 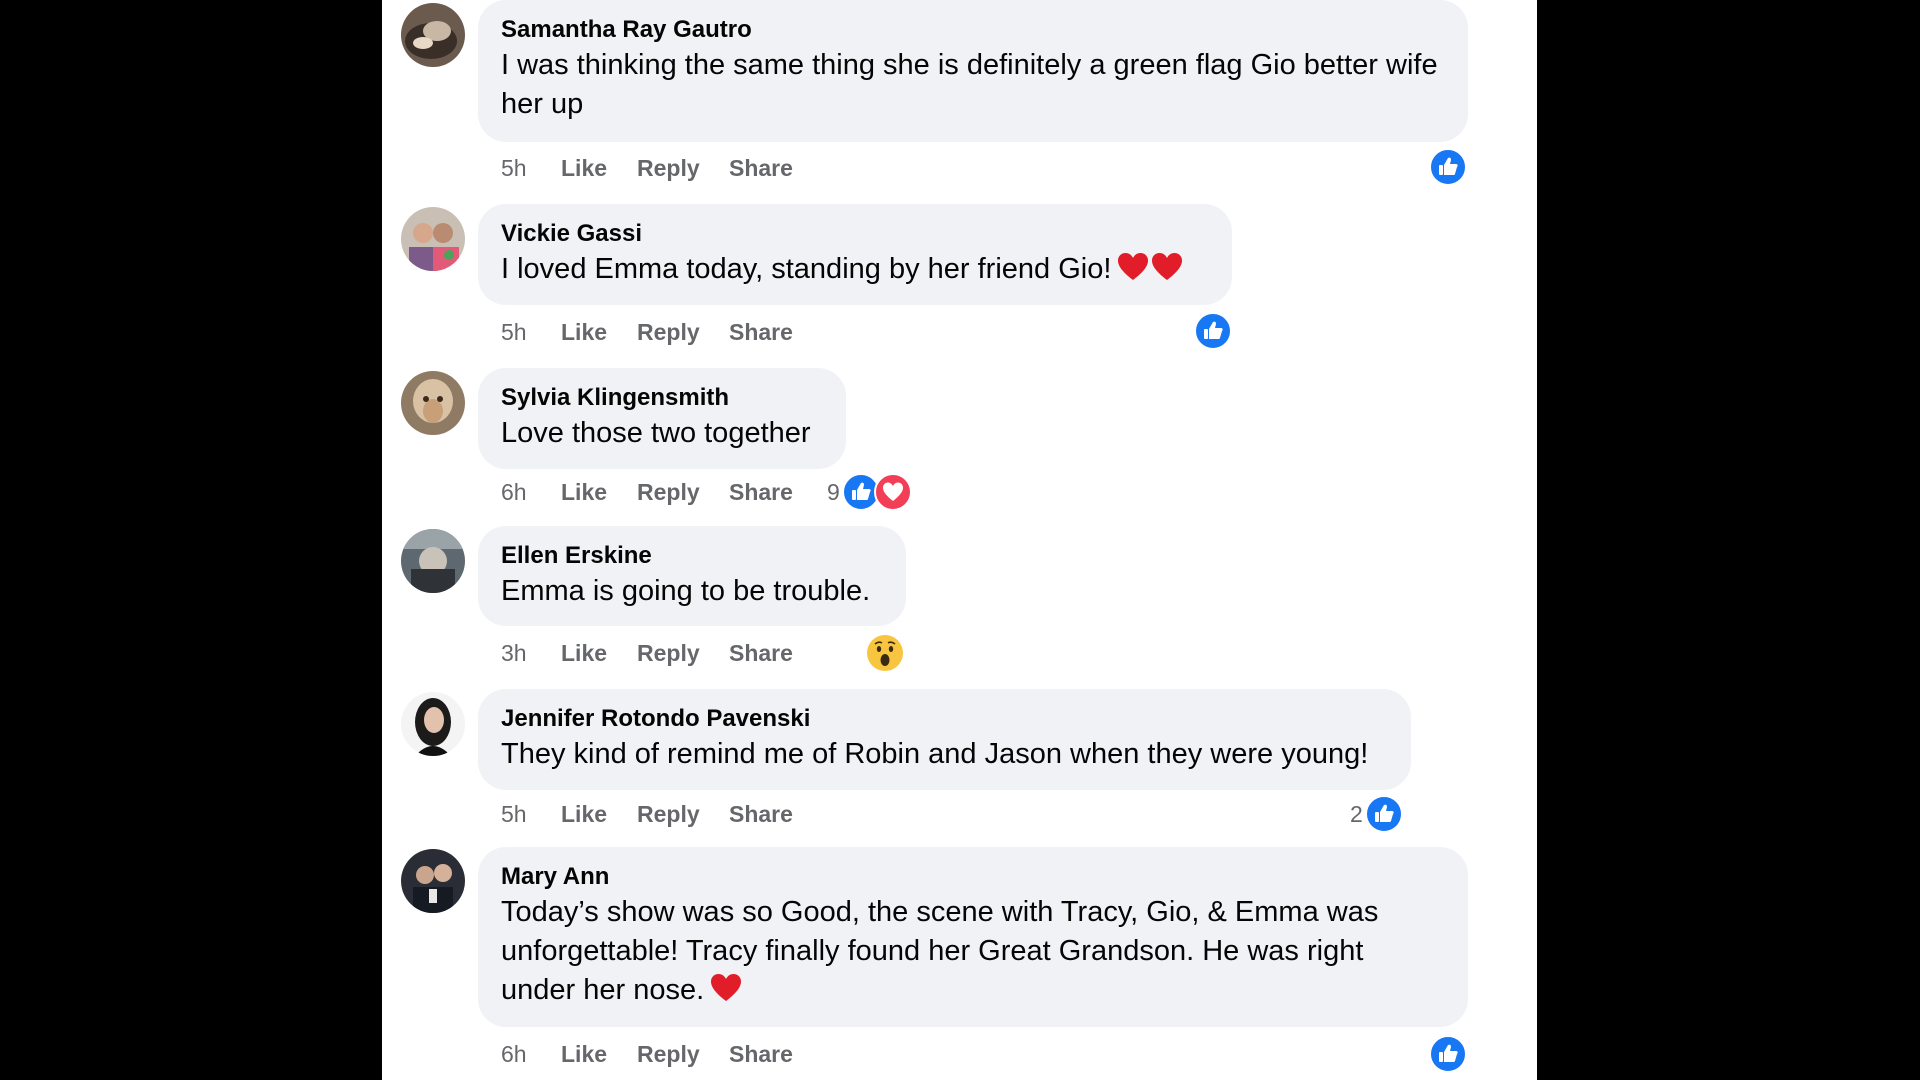 I want to click on reaction-count: 2, so click(x=1356, y=813).